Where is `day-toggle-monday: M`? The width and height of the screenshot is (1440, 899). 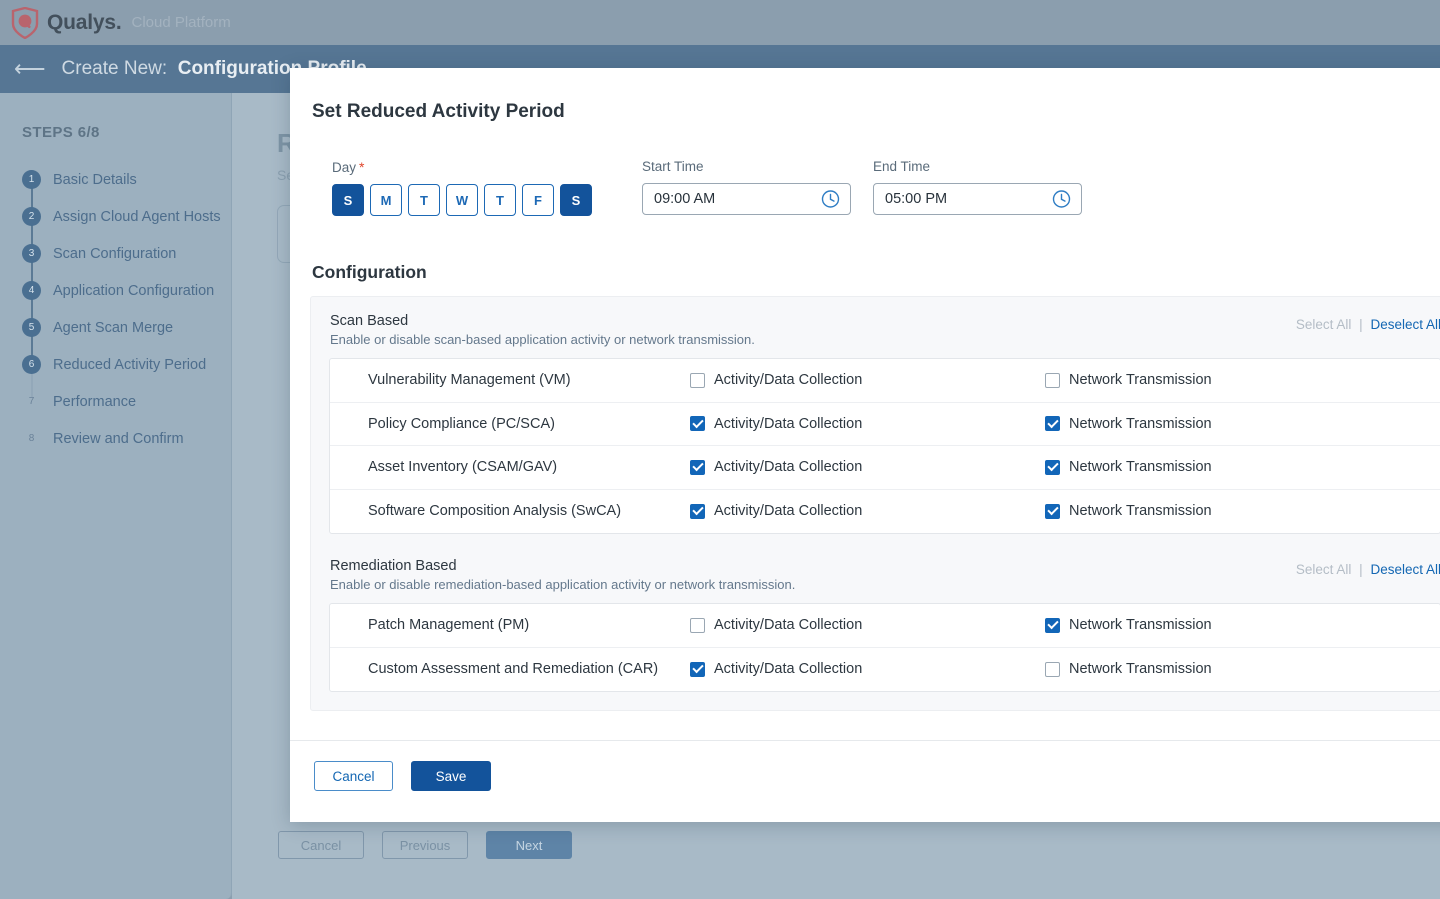
day-toggle-monday: M is located at coordinates (386, 200).